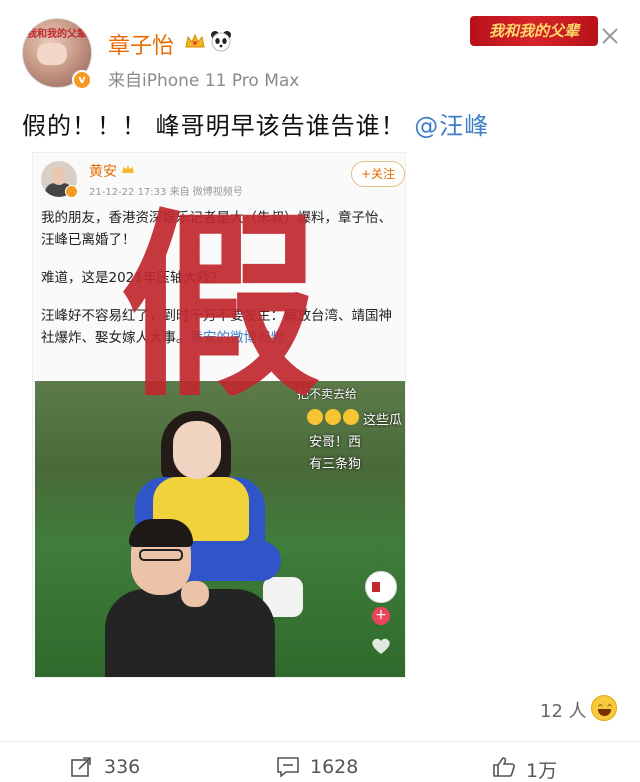  Describe the element at coordinates (103, 172) in the screenshot. I see `embed-author-name: 黄安` at that location.